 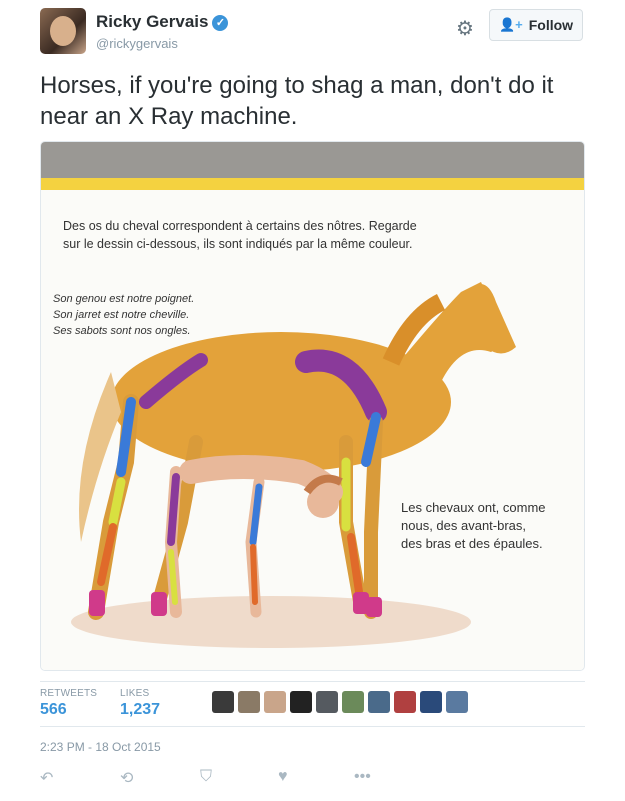 I want to click on follow-button: 👤+ Follow, so click(x=536, y=25).